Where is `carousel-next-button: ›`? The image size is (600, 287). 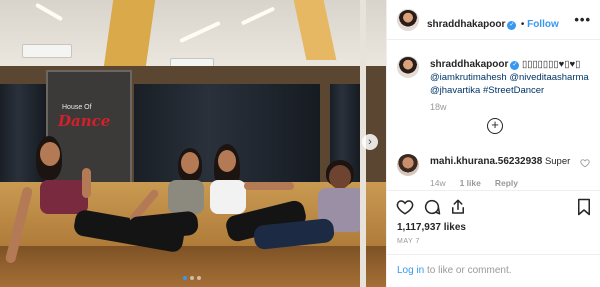 carousel-next-button: › is located at coordinates (370, 142).